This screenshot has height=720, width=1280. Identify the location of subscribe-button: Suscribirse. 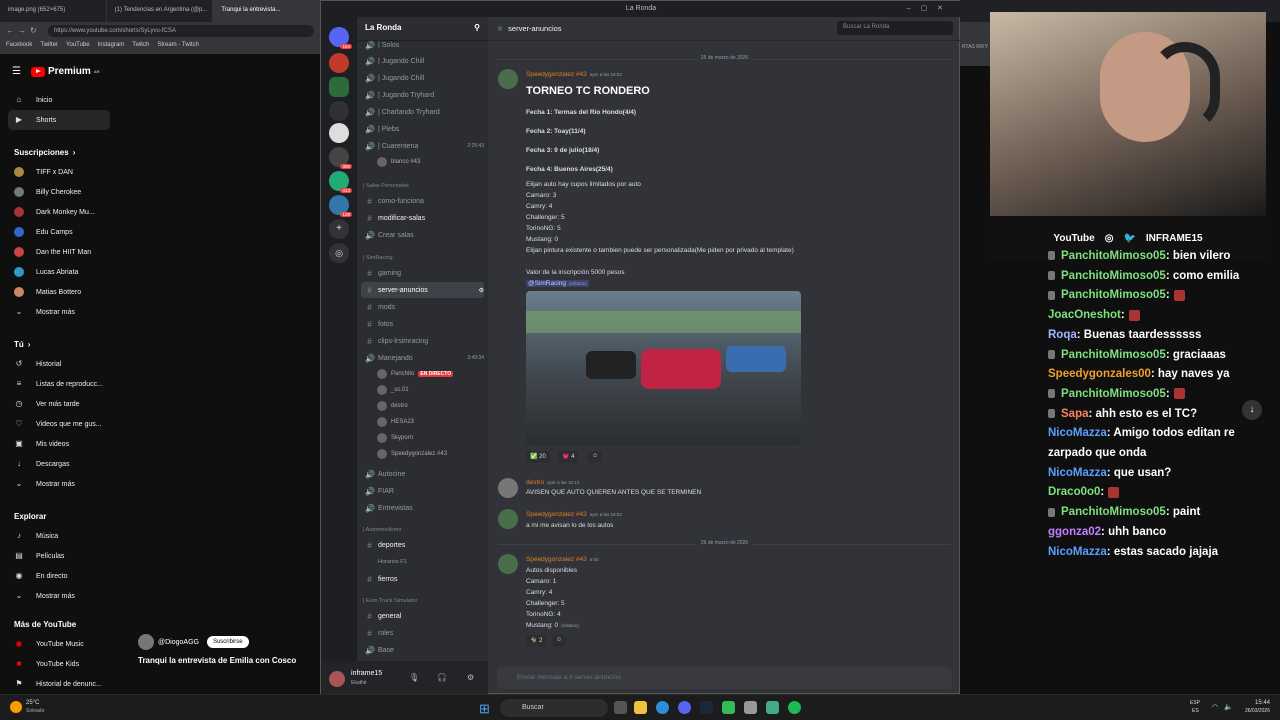
(227, 642).